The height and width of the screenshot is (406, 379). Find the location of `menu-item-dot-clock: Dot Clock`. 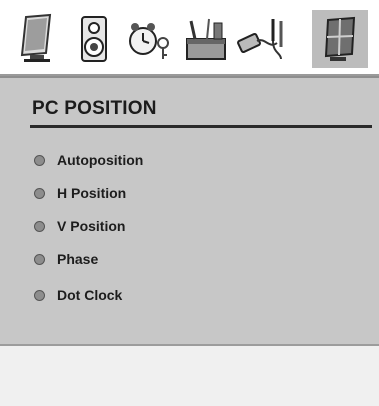

menu-item-dot-clock: Dot Clock is located at coordinates (88, 295).